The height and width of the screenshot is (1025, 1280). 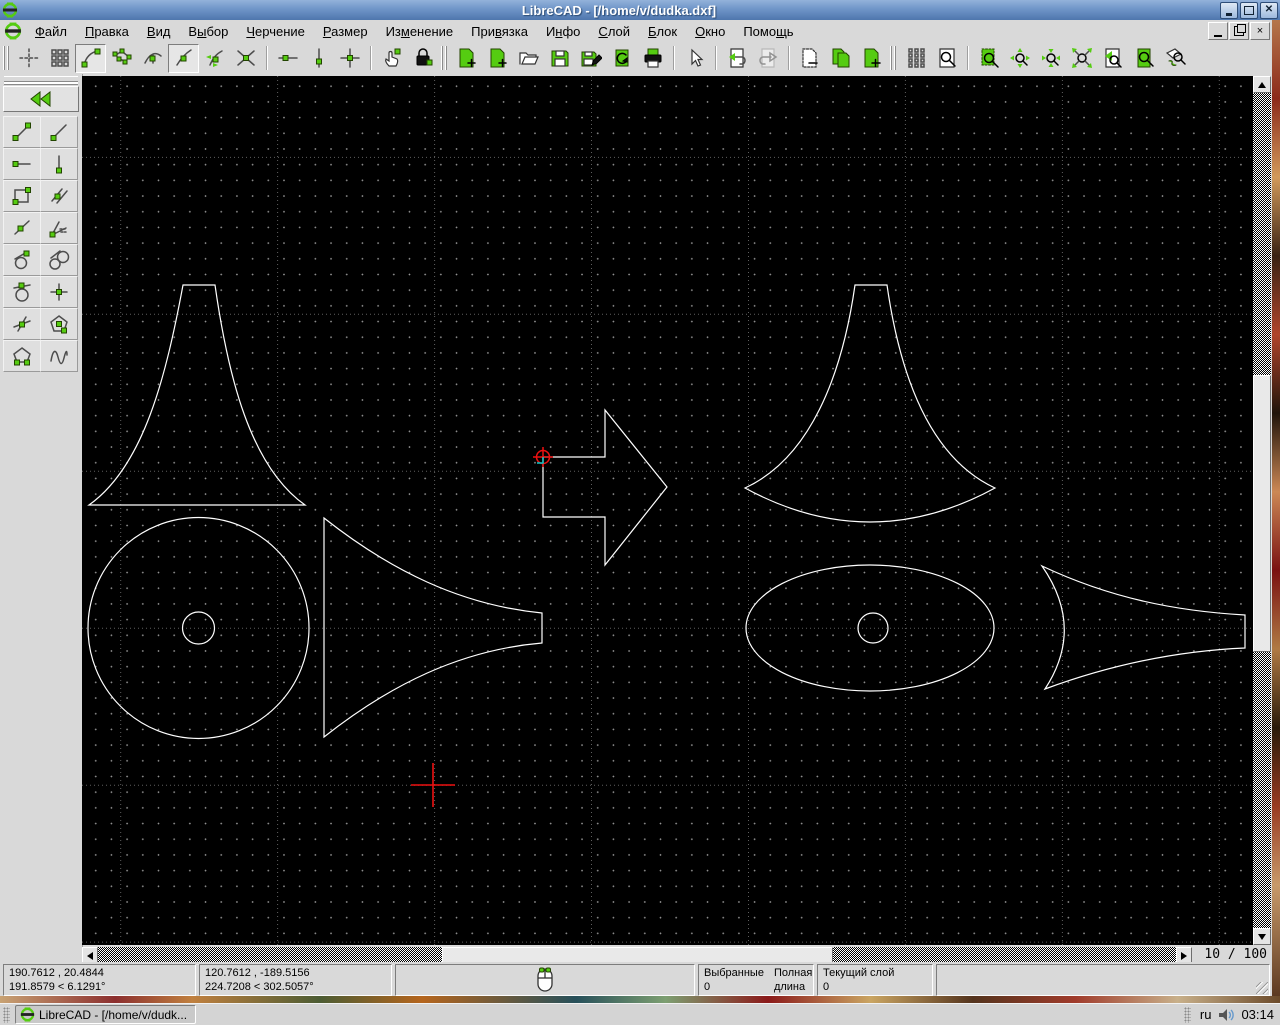 What do you see at coordinates (1187, 1014) in the screenshot?
I see `tray-handle` at bounding box center [1187, 1014].